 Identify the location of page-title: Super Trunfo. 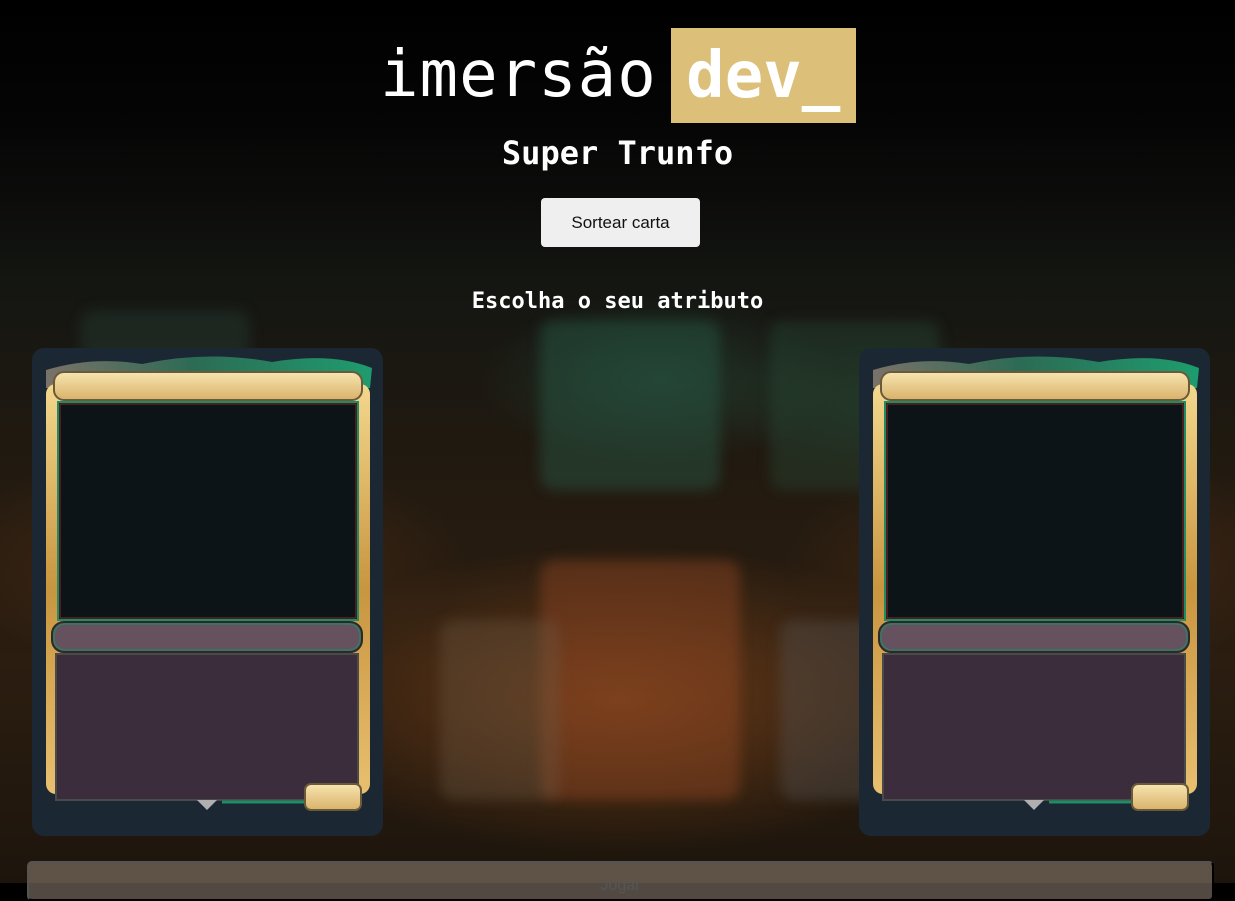
(617, 153).